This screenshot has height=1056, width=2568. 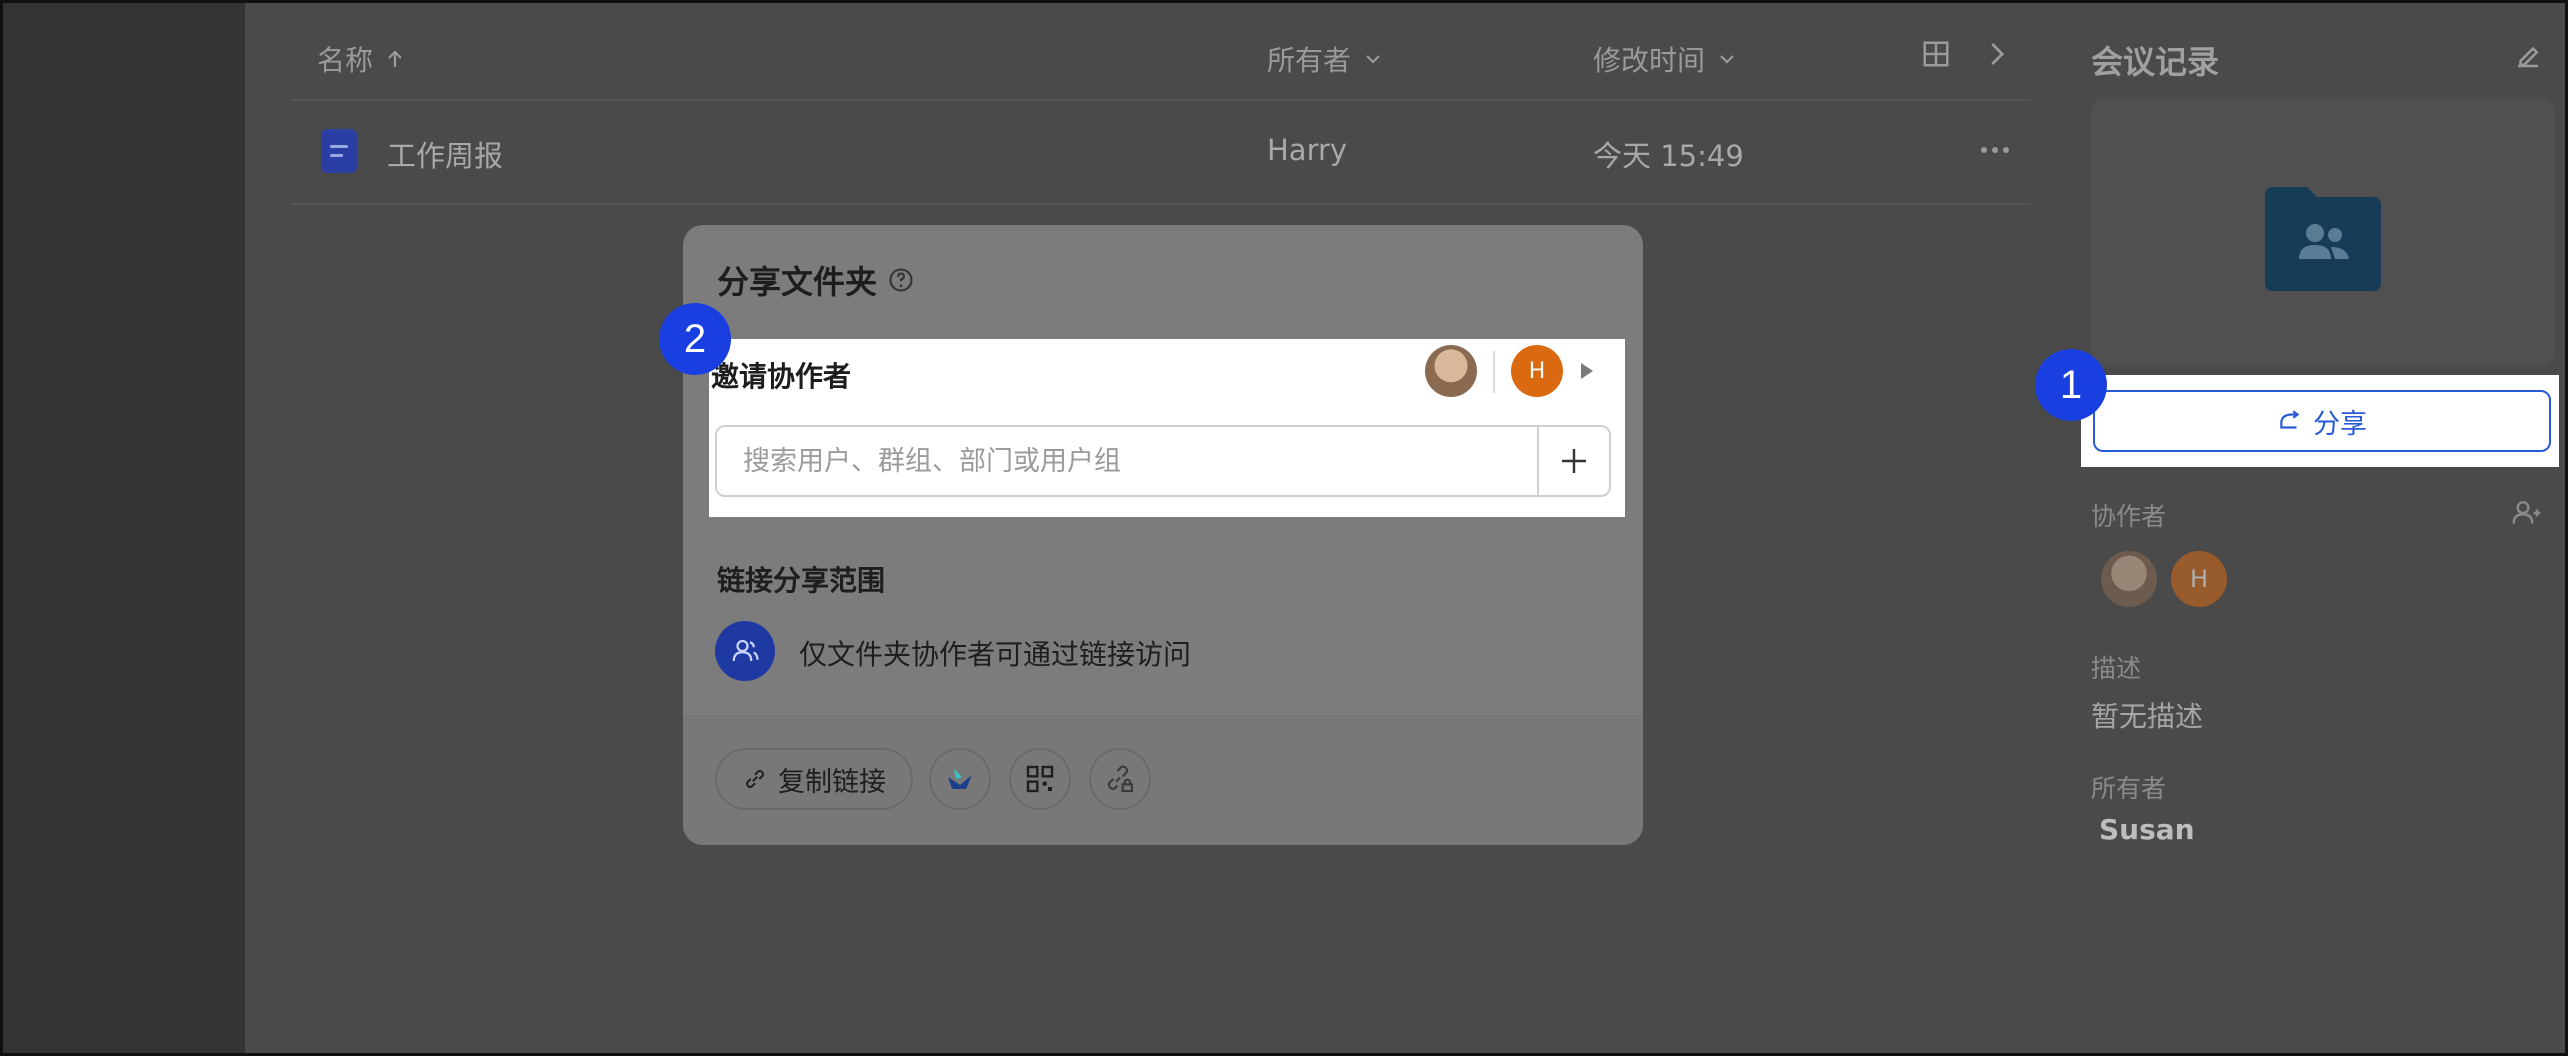 I want to click on link-scope-option: 仅文件夹协作者可通过链接访问, so click(x=995, y=653).